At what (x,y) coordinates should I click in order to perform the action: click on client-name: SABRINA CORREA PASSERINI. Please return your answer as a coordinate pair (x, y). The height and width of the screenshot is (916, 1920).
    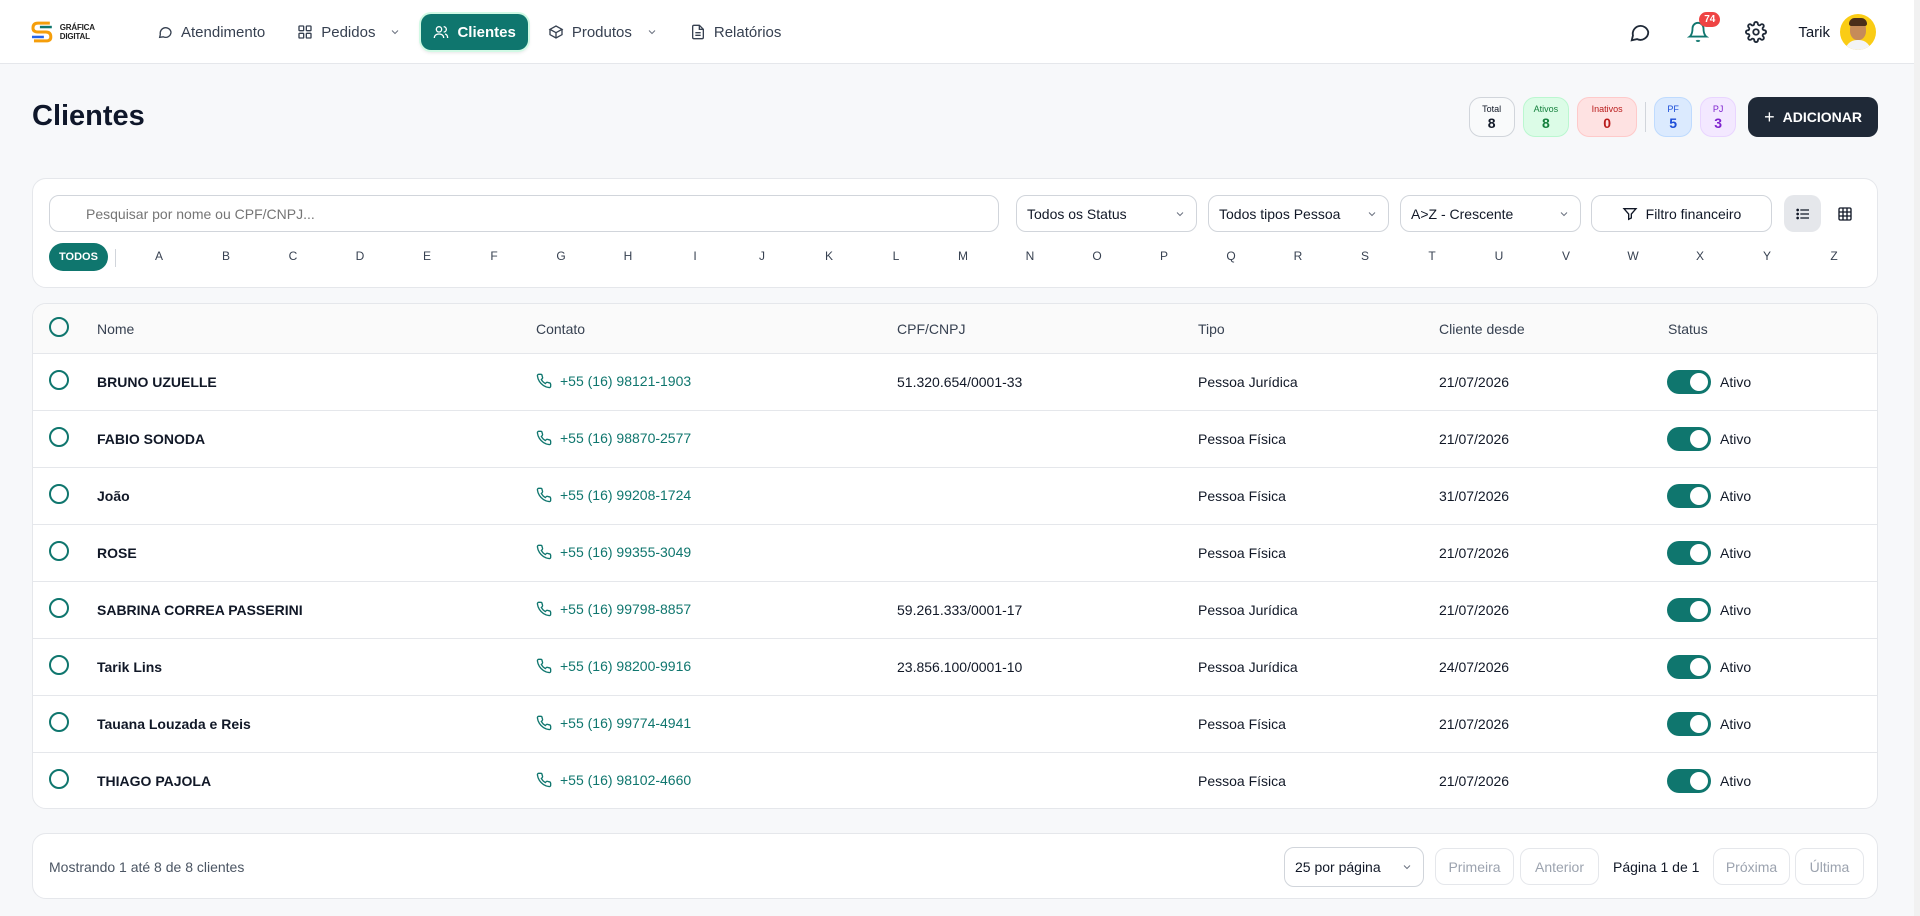
    Looking at the image, I should click on (200, 610).